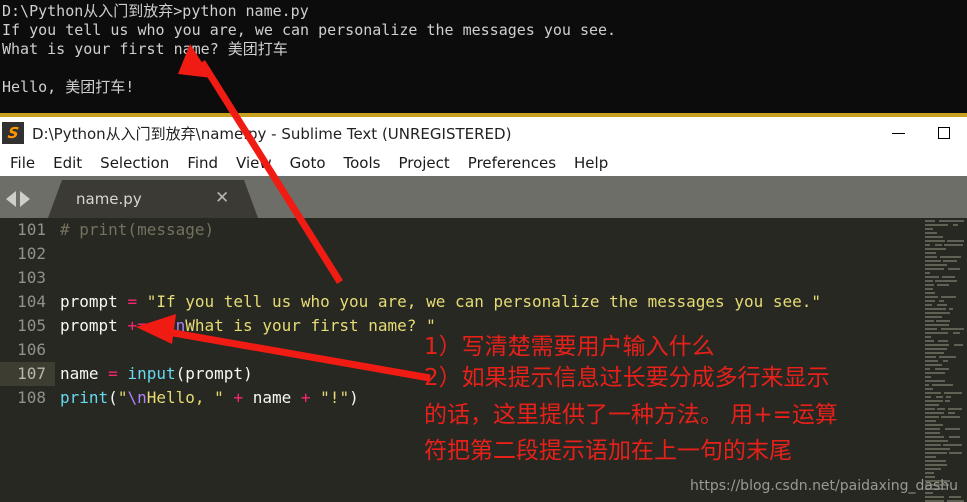 The width and height of the screenshot is (967, 502). What do you see at coordinates (31, 229) in the screenshot?
I see `line-number: 101` at bounding box center [31, 229].